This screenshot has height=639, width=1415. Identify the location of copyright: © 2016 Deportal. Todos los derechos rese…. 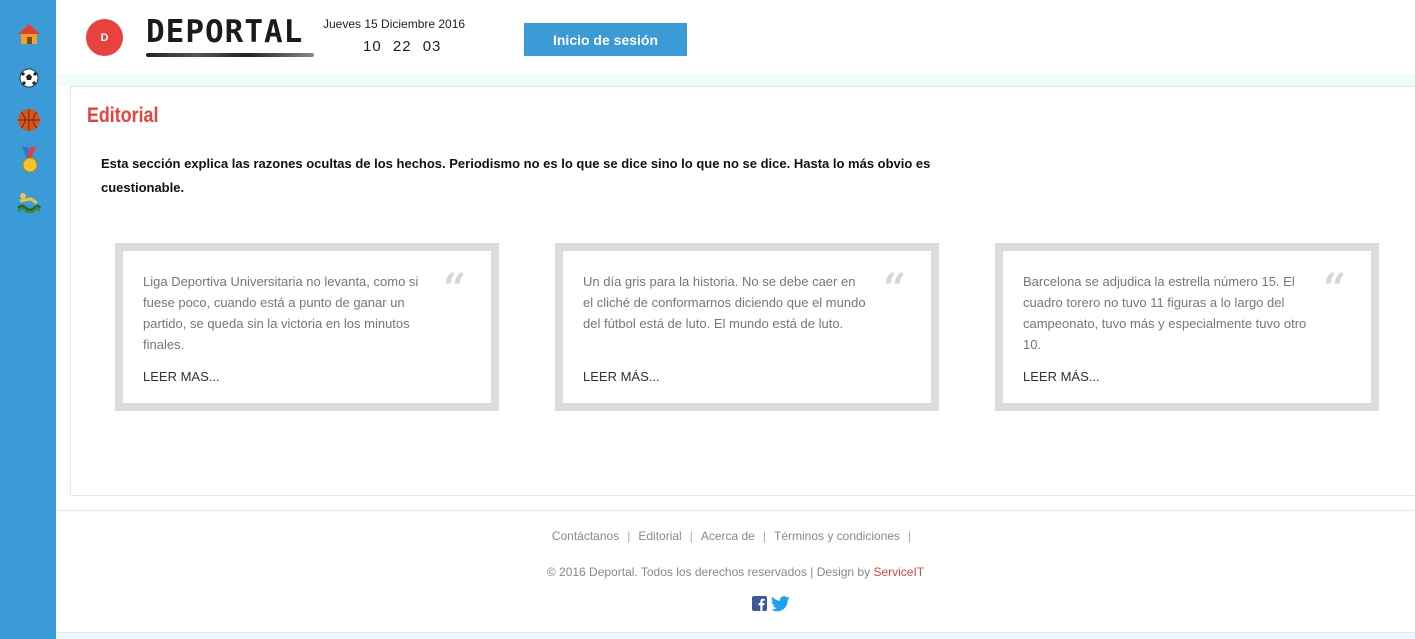
(707, 572).